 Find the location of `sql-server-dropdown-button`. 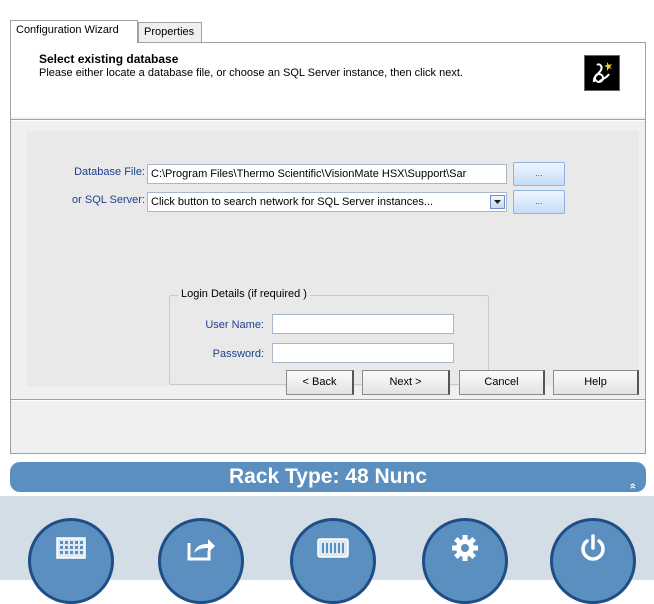

sql-server-dropdown-button is located at coordinates (497, 202).